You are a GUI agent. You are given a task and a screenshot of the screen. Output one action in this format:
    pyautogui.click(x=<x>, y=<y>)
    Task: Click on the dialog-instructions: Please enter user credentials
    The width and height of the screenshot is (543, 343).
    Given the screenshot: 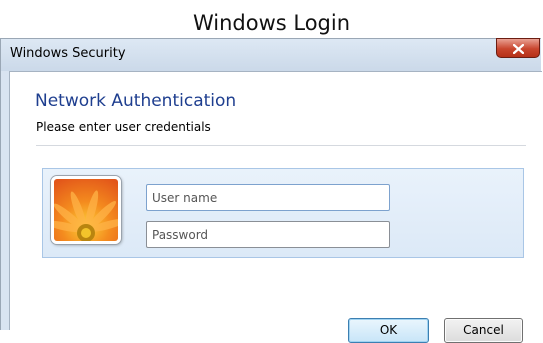 What is the action you would take?
    pyautogui.click(x=123, y=127)
    